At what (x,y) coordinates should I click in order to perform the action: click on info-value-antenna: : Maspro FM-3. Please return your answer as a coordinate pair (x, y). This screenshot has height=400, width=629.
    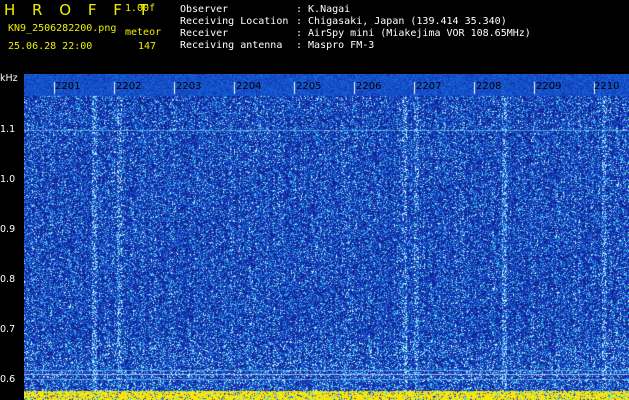
    Looking at the image, I should click on (335, 45).